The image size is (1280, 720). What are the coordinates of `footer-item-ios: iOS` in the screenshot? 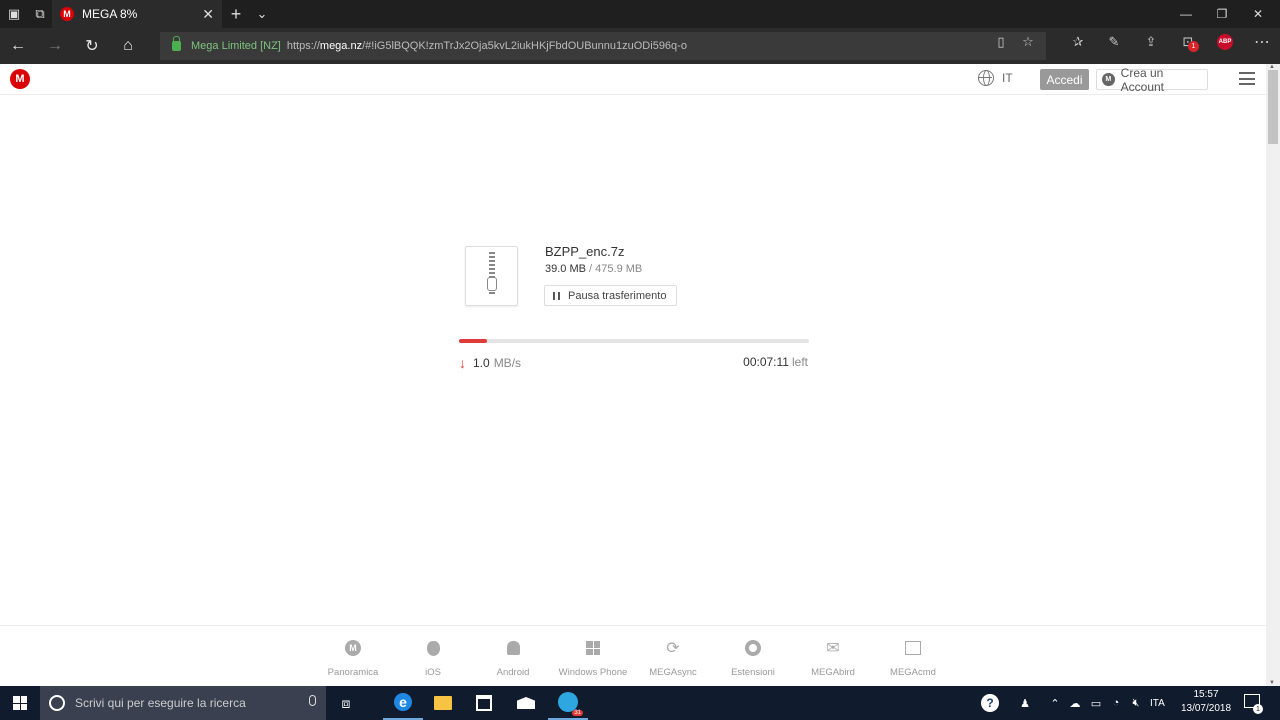 It's located at (433, 658).